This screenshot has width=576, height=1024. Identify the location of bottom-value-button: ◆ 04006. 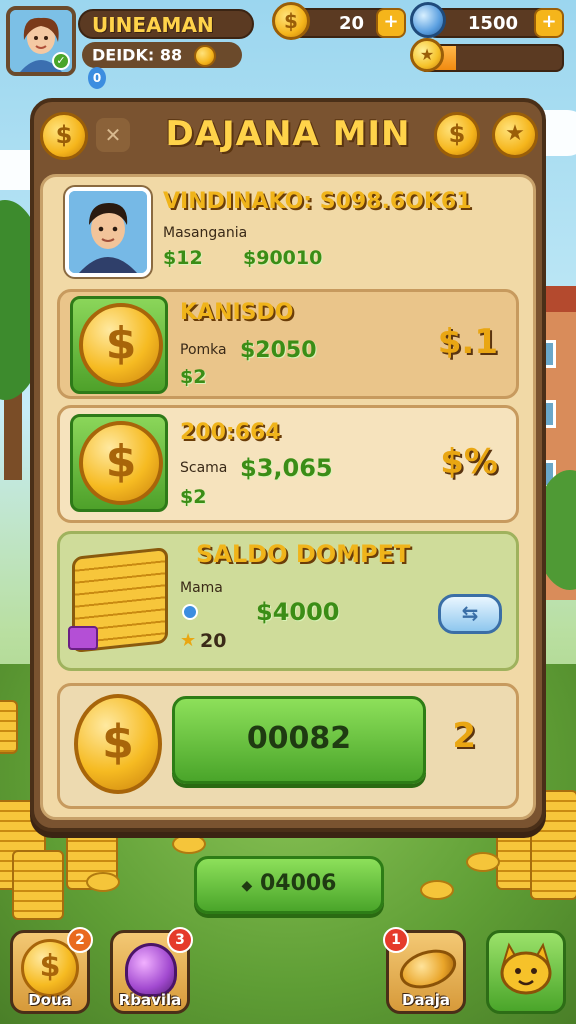
(289, 885).